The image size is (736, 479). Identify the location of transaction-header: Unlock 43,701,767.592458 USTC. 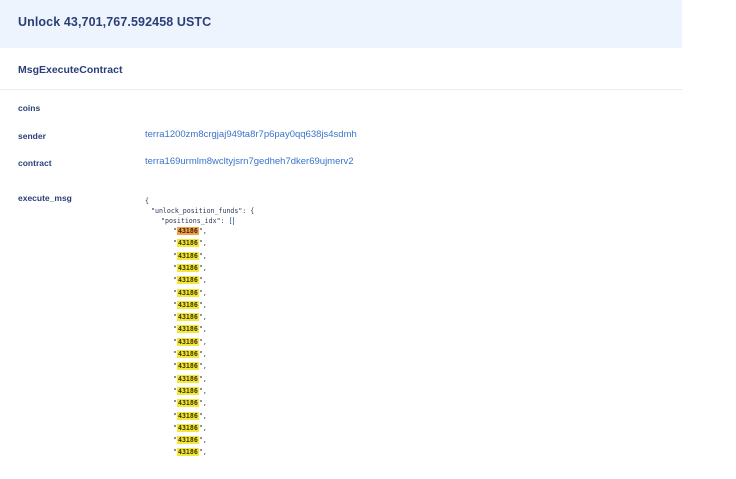
(341, 24).